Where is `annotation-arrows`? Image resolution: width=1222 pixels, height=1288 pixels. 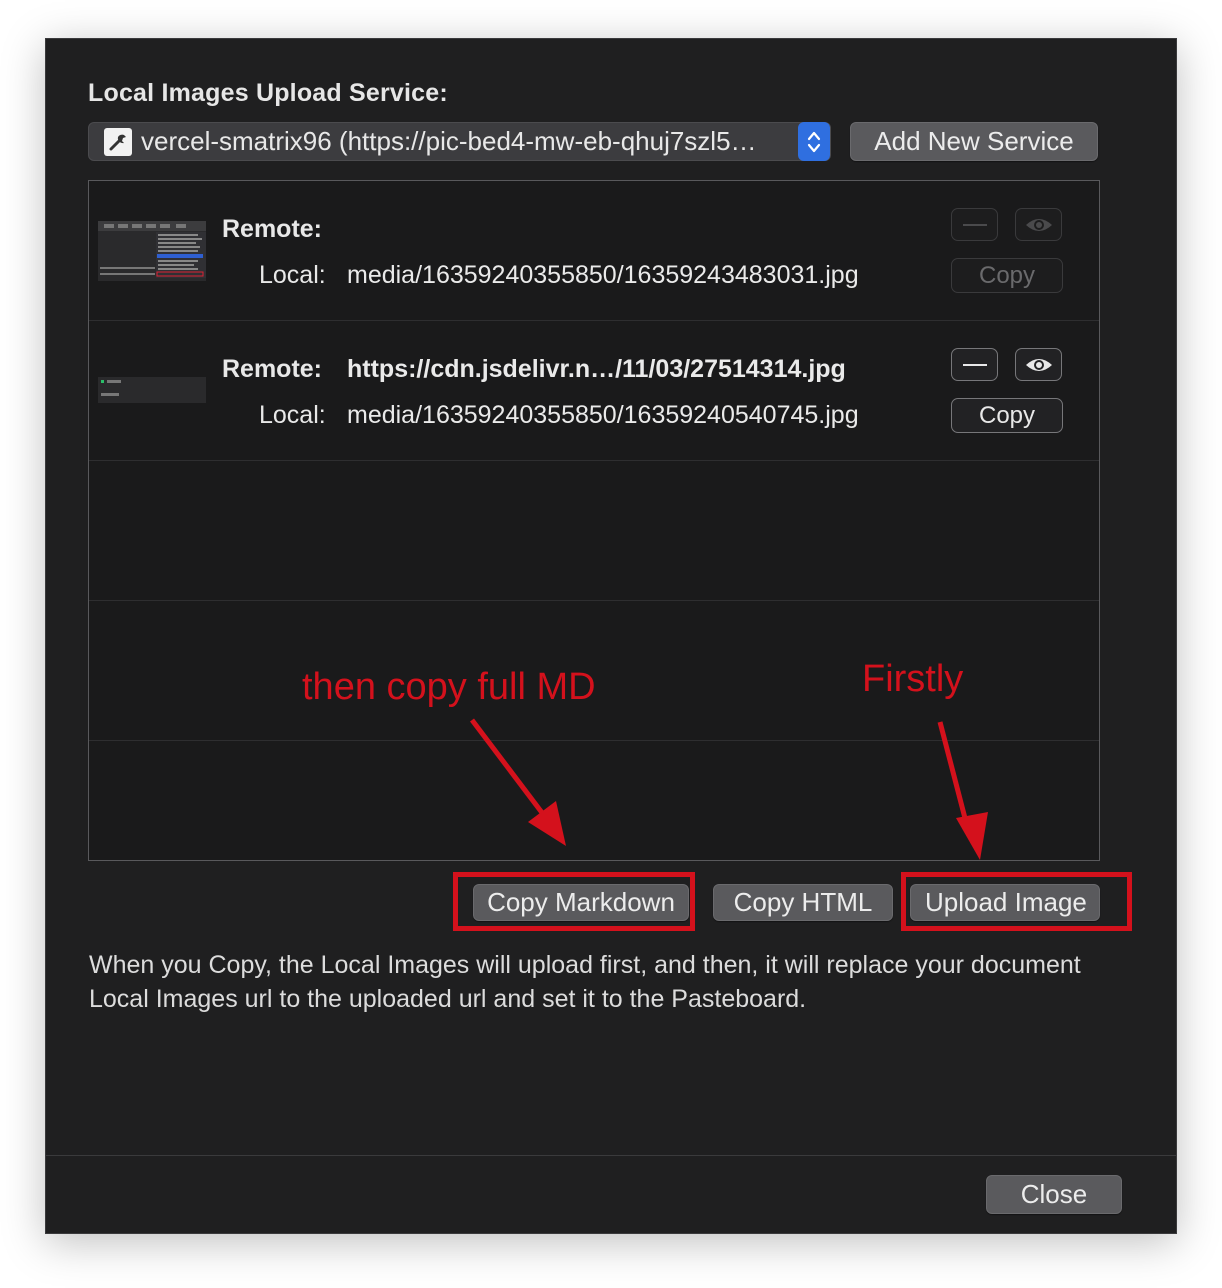
annotation-arrows is located at coordinates (729, 789).